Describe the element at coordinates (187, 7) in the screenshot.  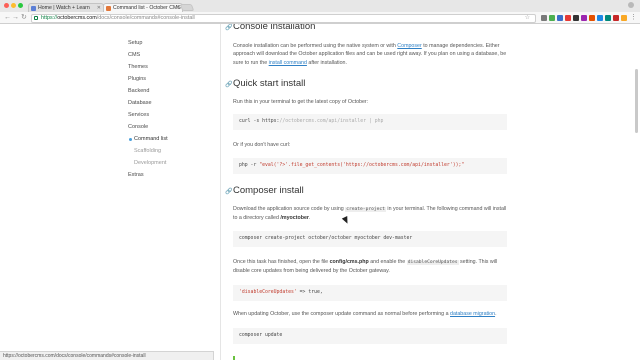
I see `new-tab-button` at that location.